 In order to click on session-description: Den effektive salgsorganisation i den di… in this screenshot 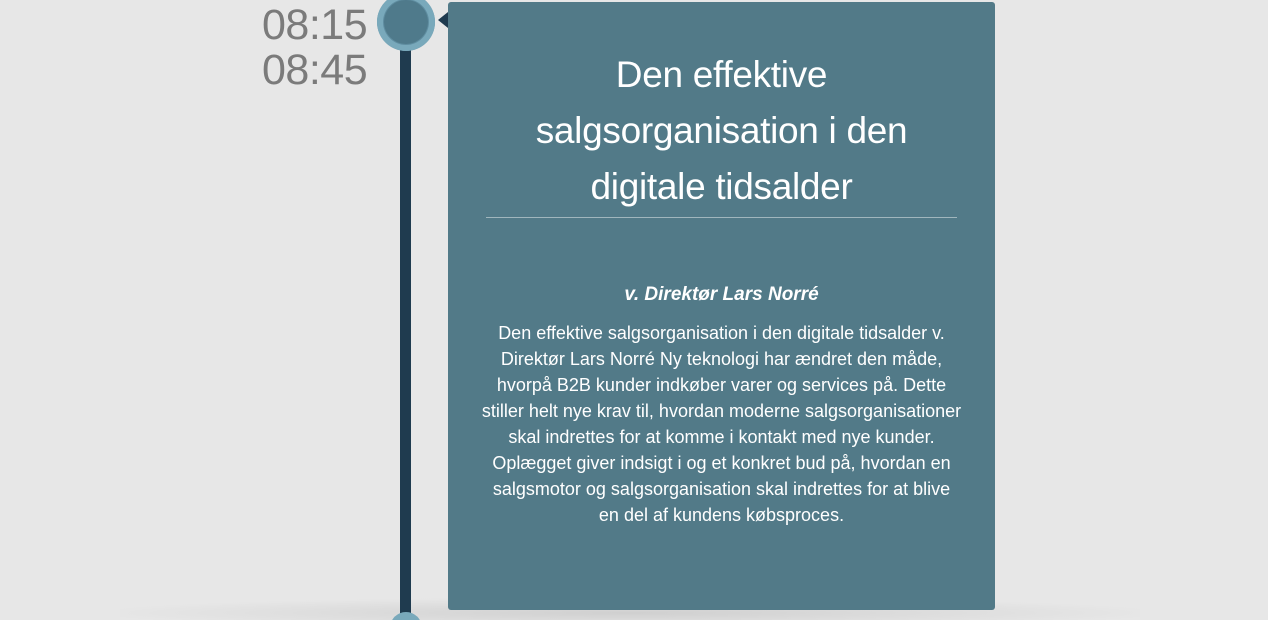, I will do `click(721, 424)`.